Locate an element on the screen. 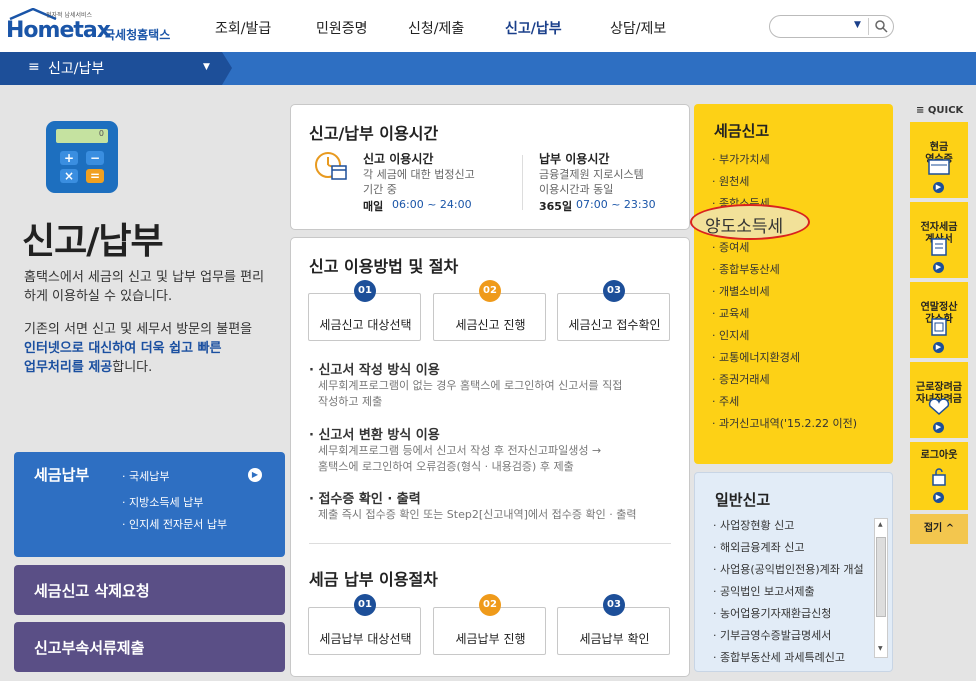  stamp-tax-link: · 인지세 전자문서 납부 is located at coordinates (174, 524).